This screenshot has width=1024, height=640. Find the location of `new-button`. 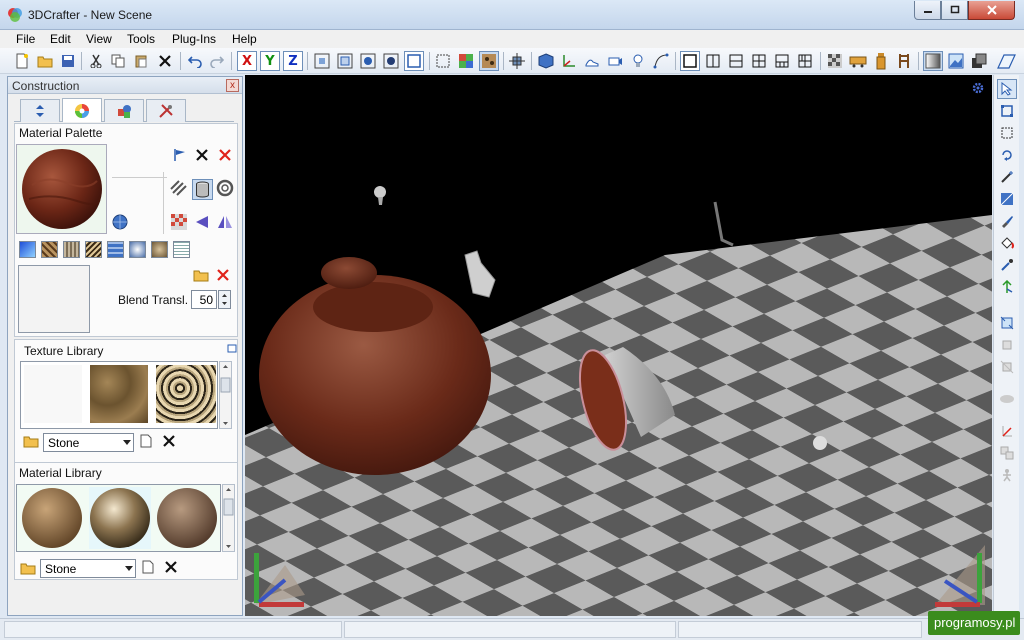

new-button is located at coordinates (22, 61).